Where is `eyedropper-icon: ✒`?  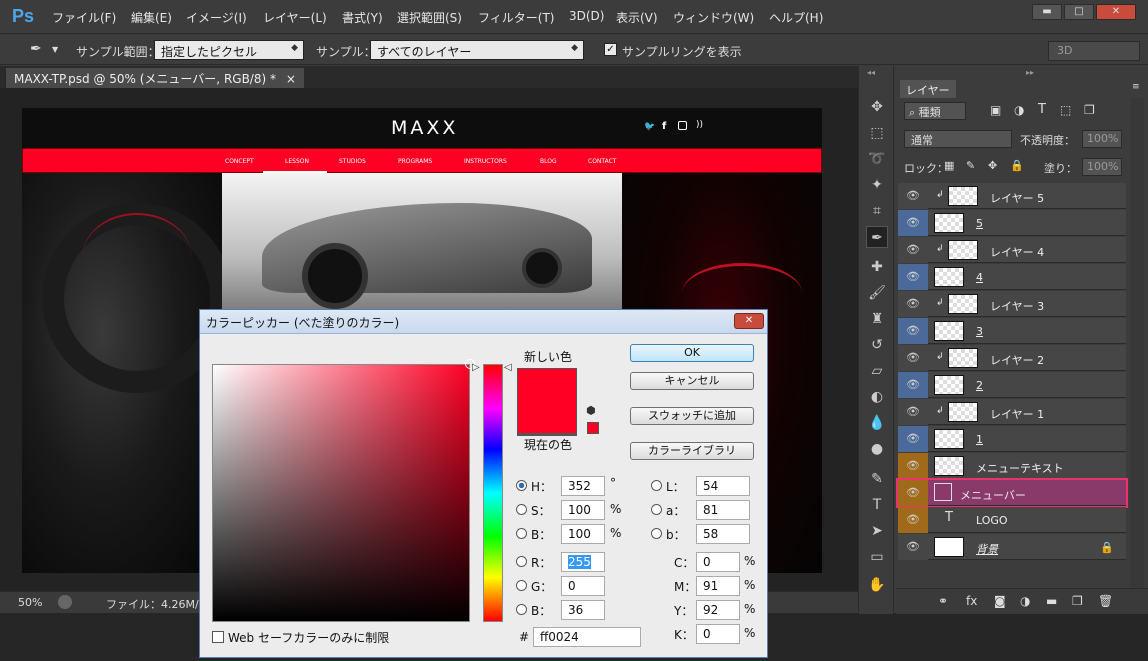 eyedropper-icon: ✒ is located at coordinates (36, 49).